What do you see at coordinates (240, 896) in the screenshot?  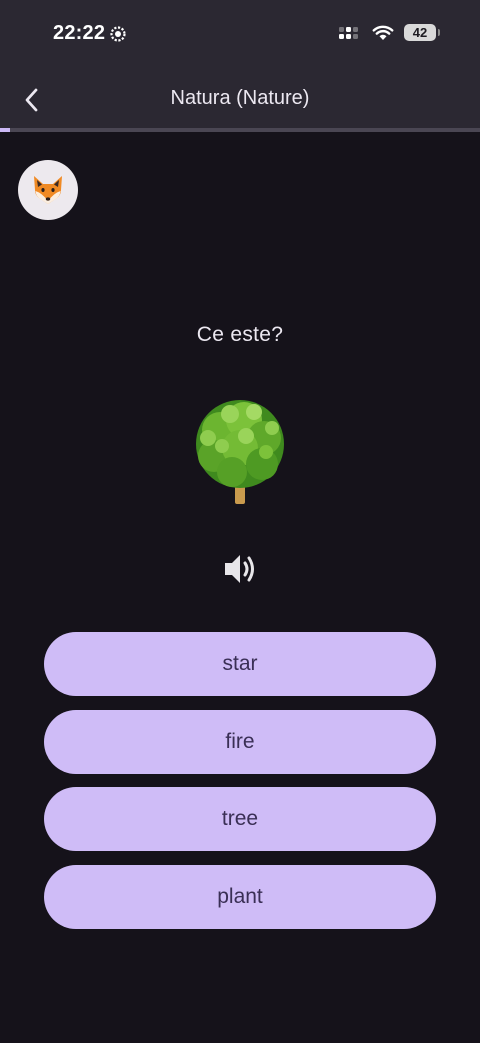 I see `answer-option-plant: plant` at bounding box center [240, 896].